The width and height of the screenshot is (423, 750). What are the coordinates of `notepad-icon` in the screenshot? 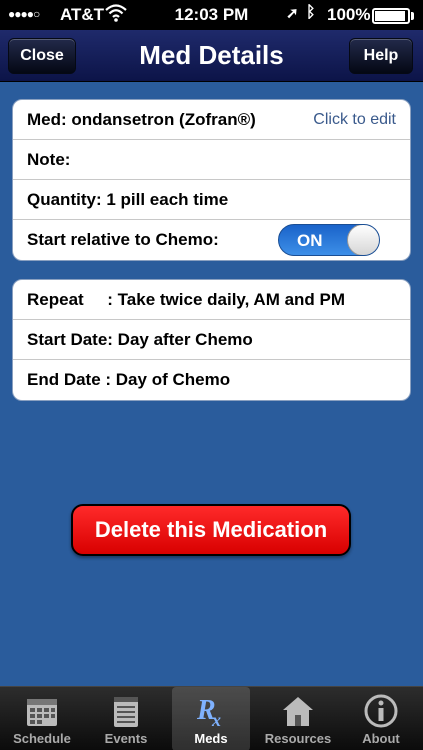 It's located at (126, 711).